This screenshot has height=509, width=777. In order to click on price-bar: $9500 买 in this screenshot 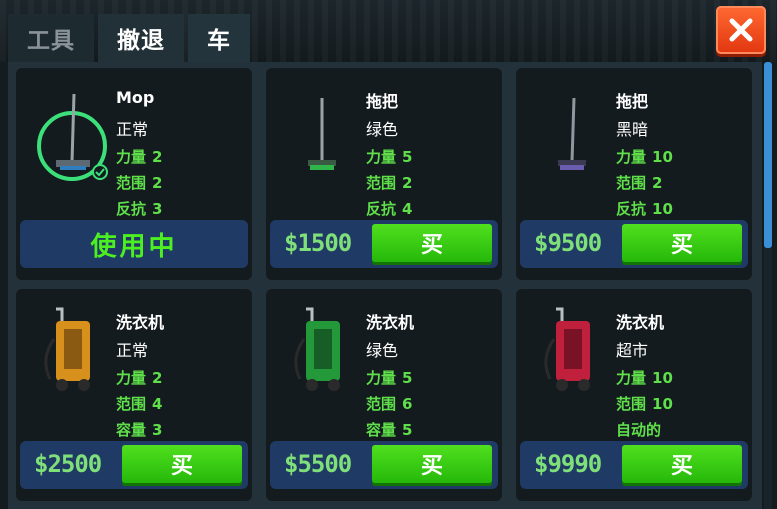, I will do `click(634, 244)`.